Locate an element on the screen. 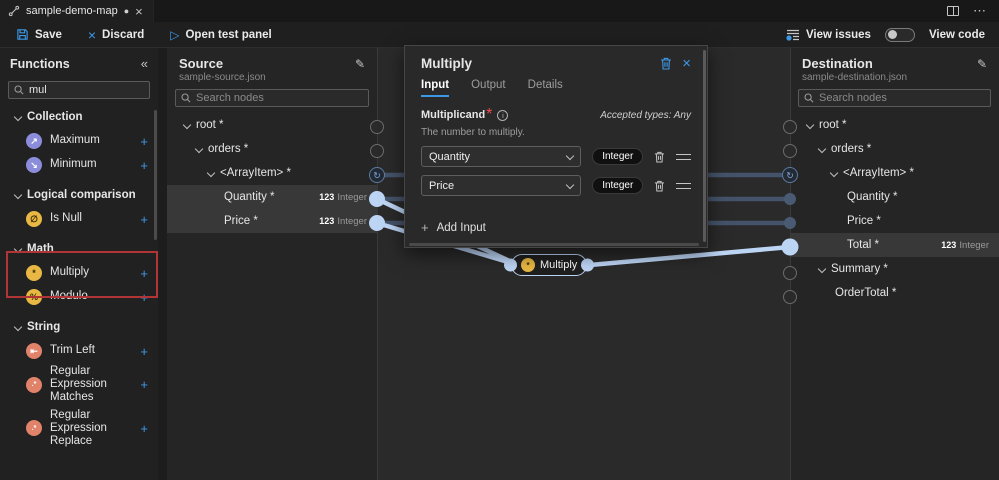 This screenshot has height=480, width=999. functions-search-input is located at coordinates (86, 90).